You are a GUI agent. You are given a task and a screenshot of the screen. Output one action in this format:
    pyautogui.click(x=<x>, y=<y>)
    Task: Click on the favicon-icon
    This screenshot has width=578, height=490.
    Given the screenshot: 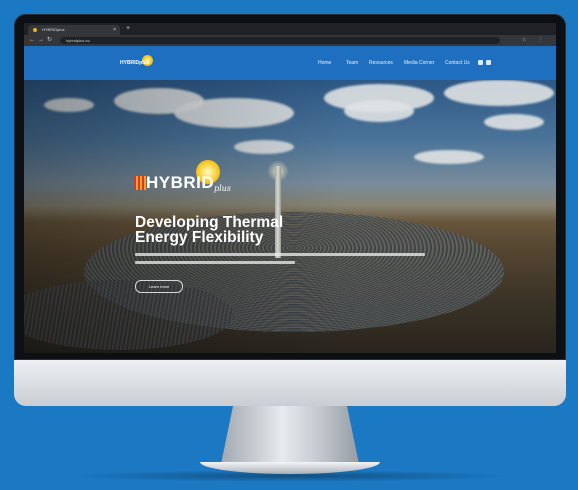 What is the action you would take?
    pyautogui.click(x=35, y=30)
    